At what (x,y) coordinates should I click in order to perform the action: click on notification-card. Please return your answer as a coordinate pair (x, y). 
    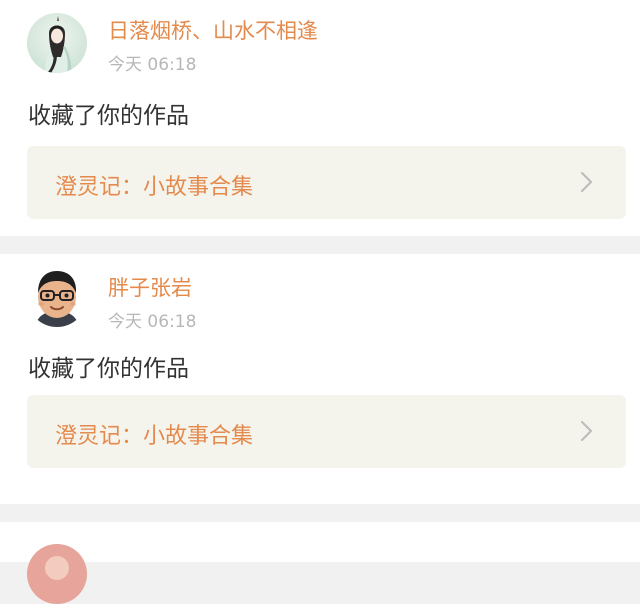
    Looking at the image, I should click on (320, 563).